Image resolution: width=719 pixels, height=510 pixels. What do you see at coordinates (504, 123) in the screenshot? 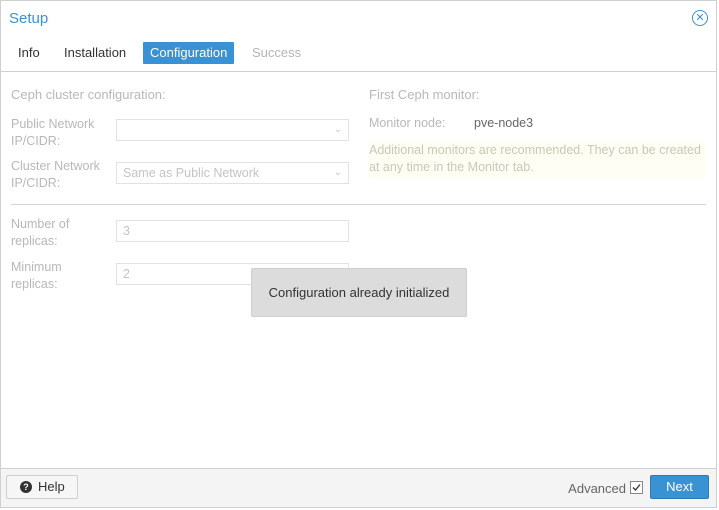
I see `monitor-node-value: pve-node3` at bounding box center [504, 123].